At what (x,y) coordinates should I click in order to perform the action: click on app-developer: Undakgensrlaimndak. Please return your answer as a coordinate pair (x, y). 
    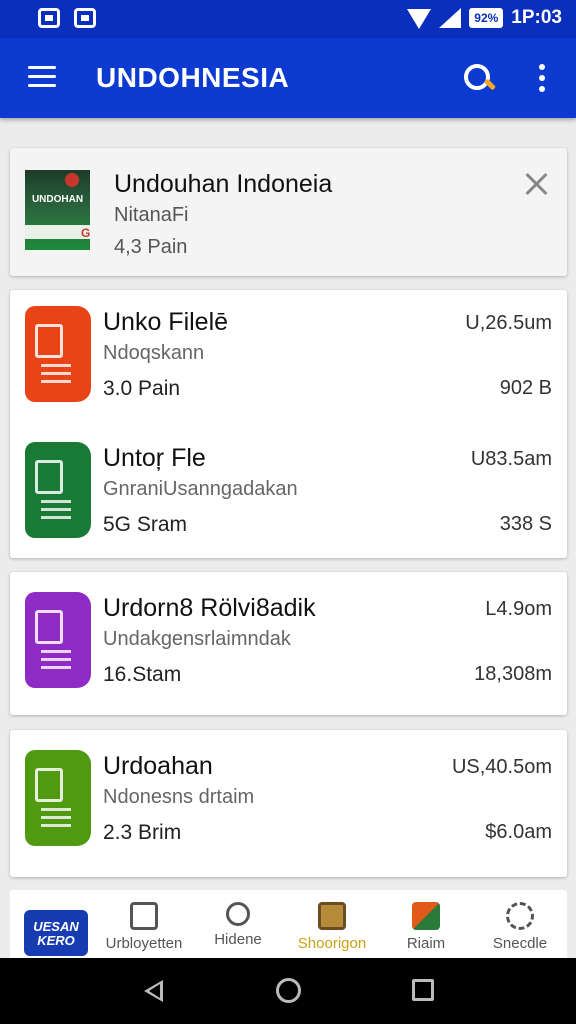
    Looking at the image, I should click on (197, 639).